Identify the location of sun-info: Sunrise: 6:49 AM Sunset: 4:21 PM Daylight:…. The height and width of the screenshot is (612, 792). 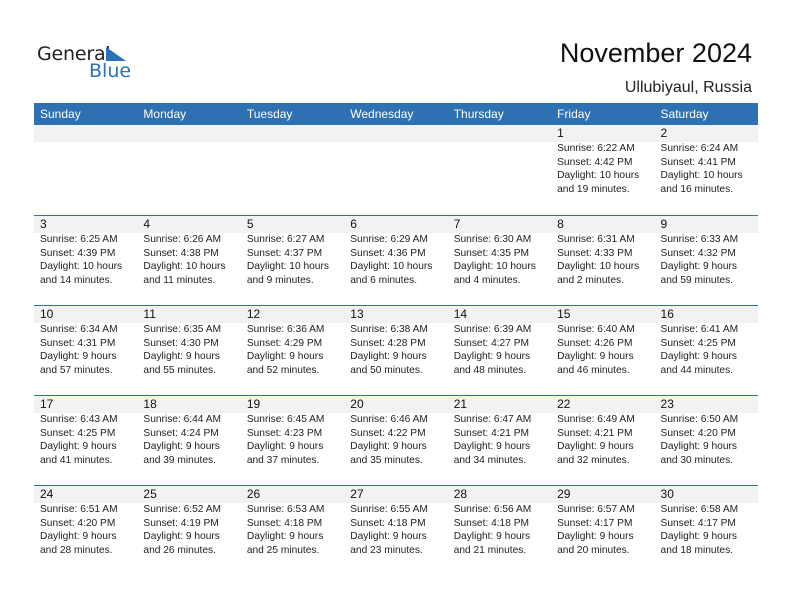
(605, 440).